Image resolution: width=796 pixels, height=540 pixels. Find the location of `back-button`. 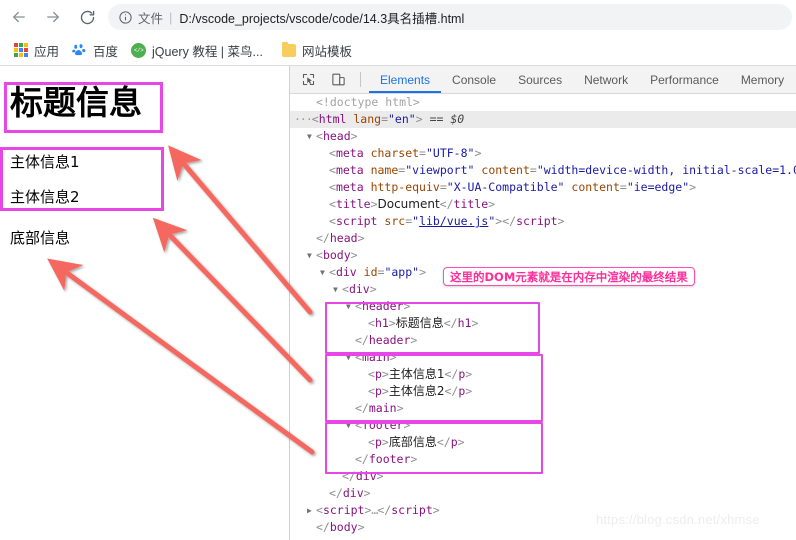

back-button is located at coordinates (19, 17).